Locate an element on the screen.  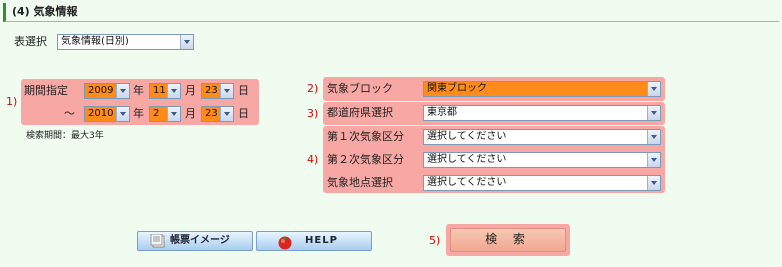
first-area-select: 選択してください is located at coordinates (542, 137).